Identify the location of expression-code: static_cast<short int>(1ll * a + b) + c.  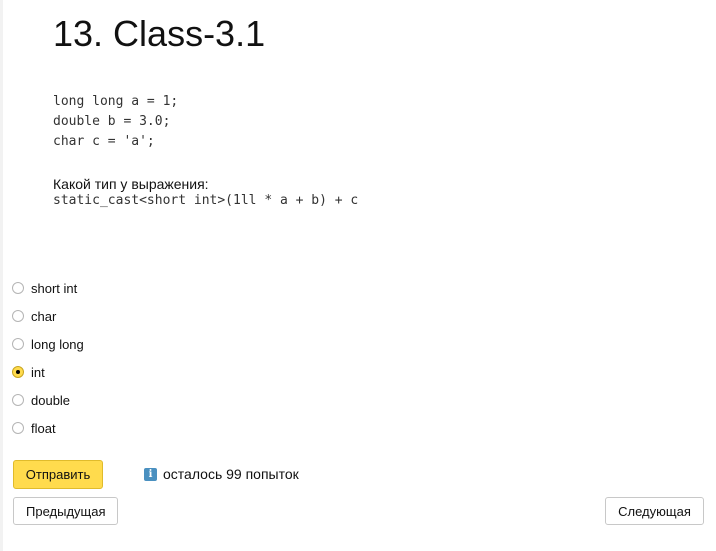
(206, 200).